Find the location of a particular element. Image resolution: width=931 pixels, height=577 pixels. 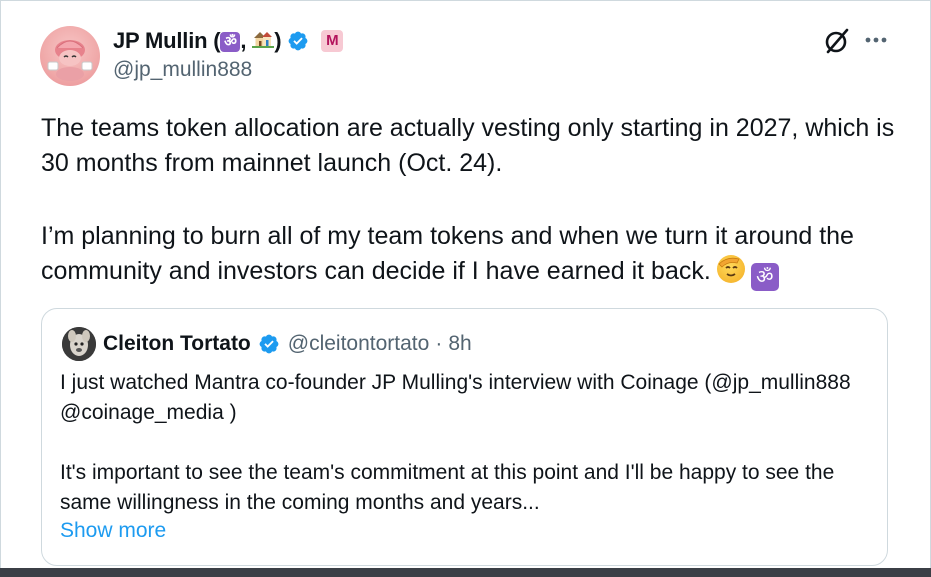

mantra-affiliate-badge: M is located at coordinates (332, 41).